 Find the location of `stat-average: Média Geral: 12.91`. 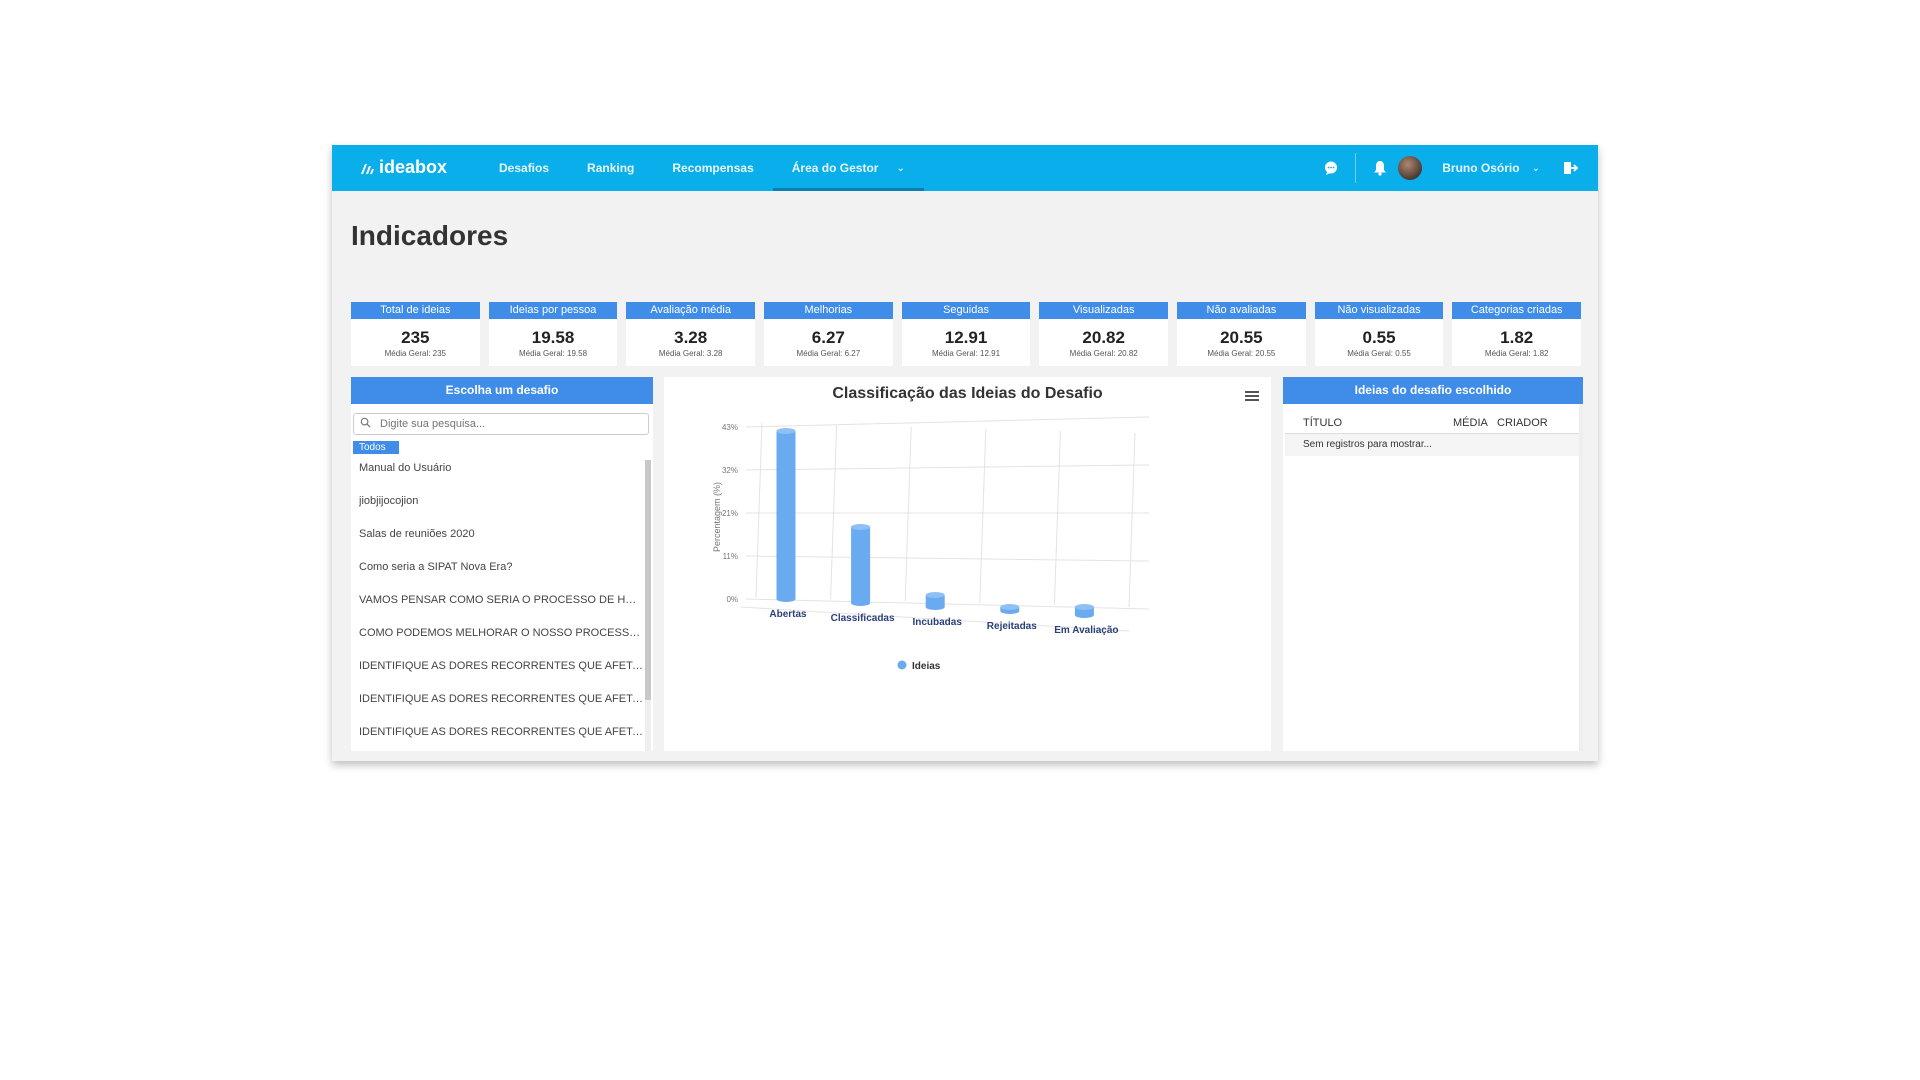

stat-average: Média Geral: 12.91 is located at coordinates (966, 353).